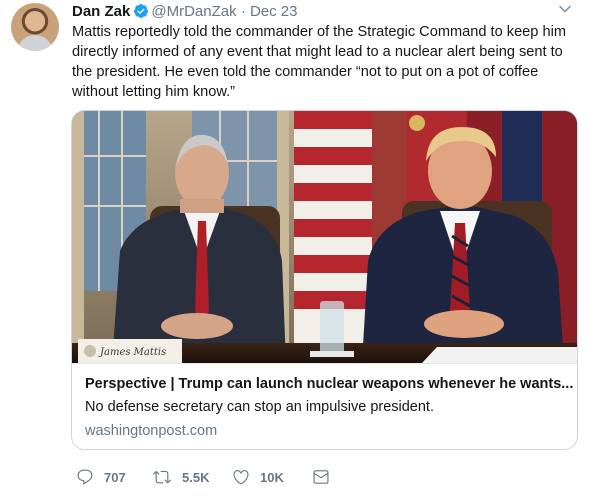 This screenshot has height=499, width=594. What do you see at coordinates (35, 27) in the screenshot?
I see `avatar` at bounding box center [35, 27].